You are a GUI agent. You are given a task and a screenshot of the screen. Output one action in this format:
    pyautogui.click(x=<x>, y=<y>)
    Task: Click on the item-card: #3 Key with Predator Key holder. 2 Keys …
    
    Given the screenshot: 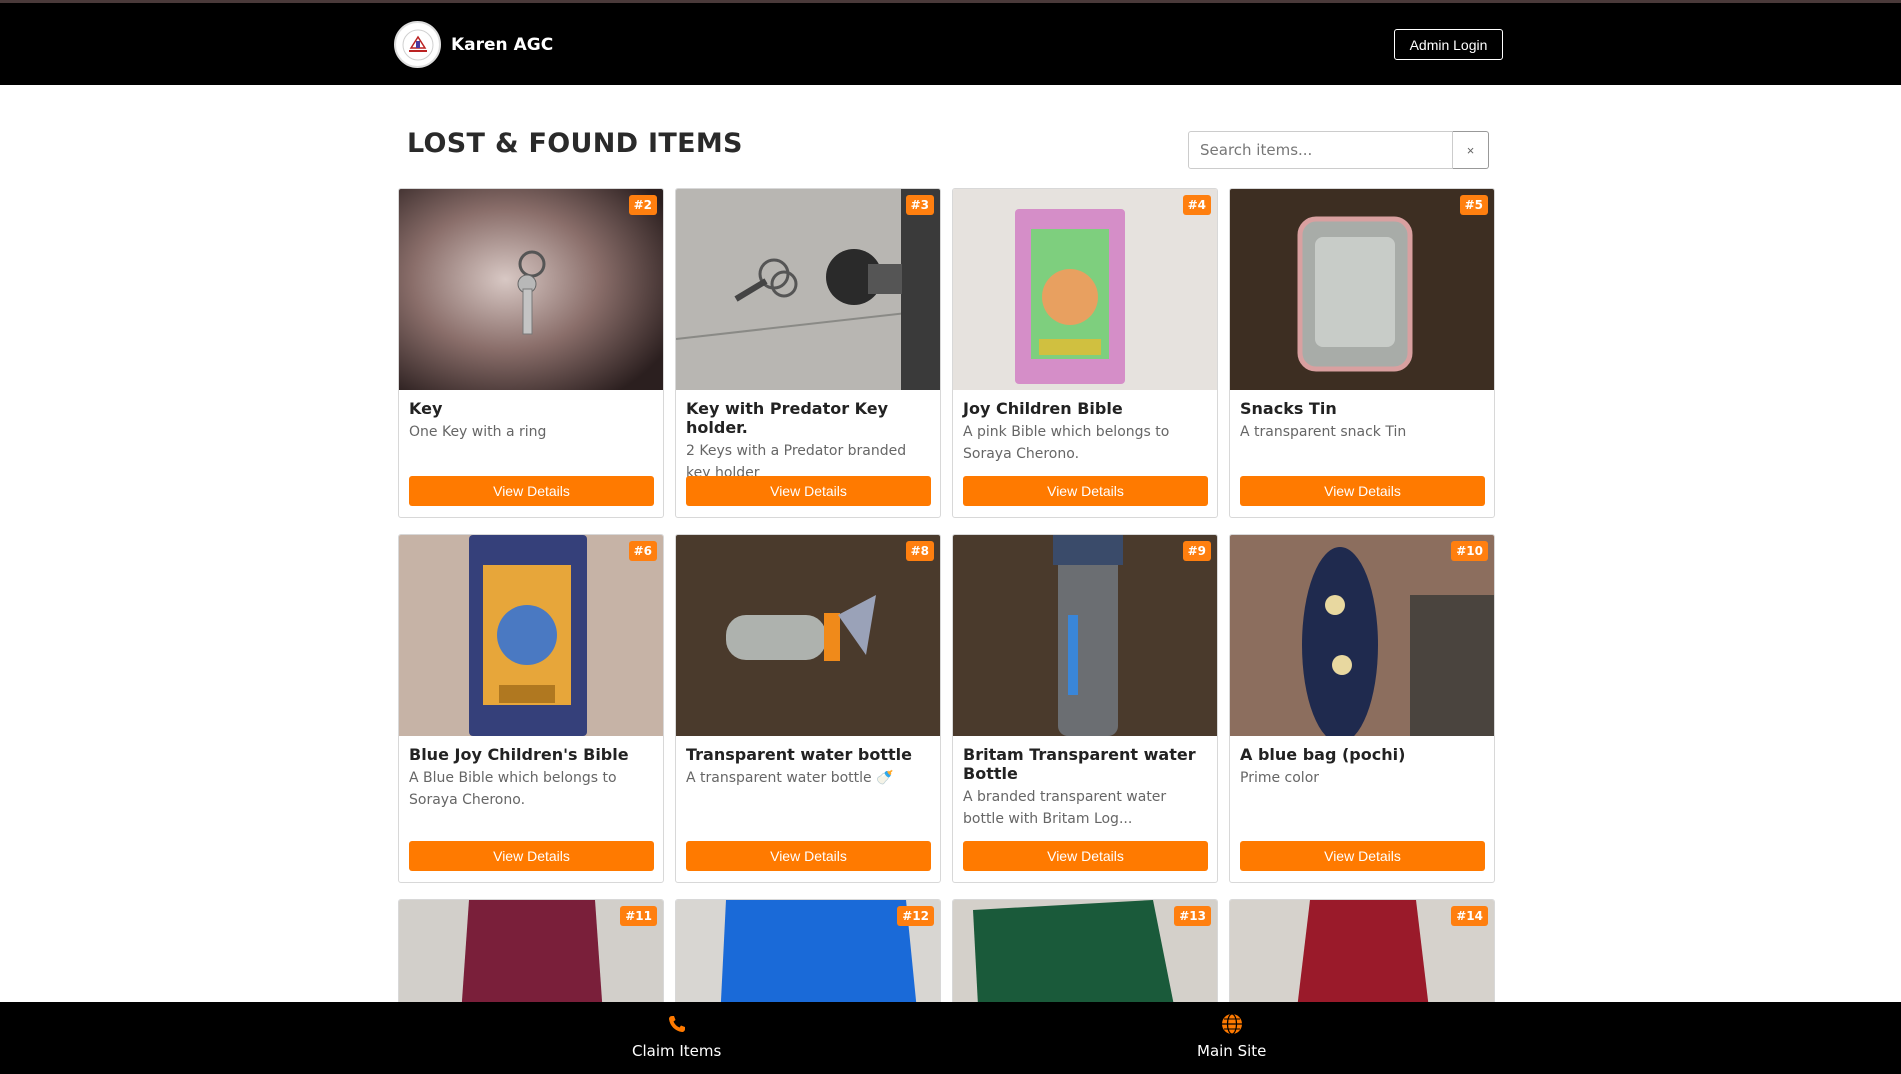 What is the action you would take?
    pyautogui.click(x=808, y=353)
    